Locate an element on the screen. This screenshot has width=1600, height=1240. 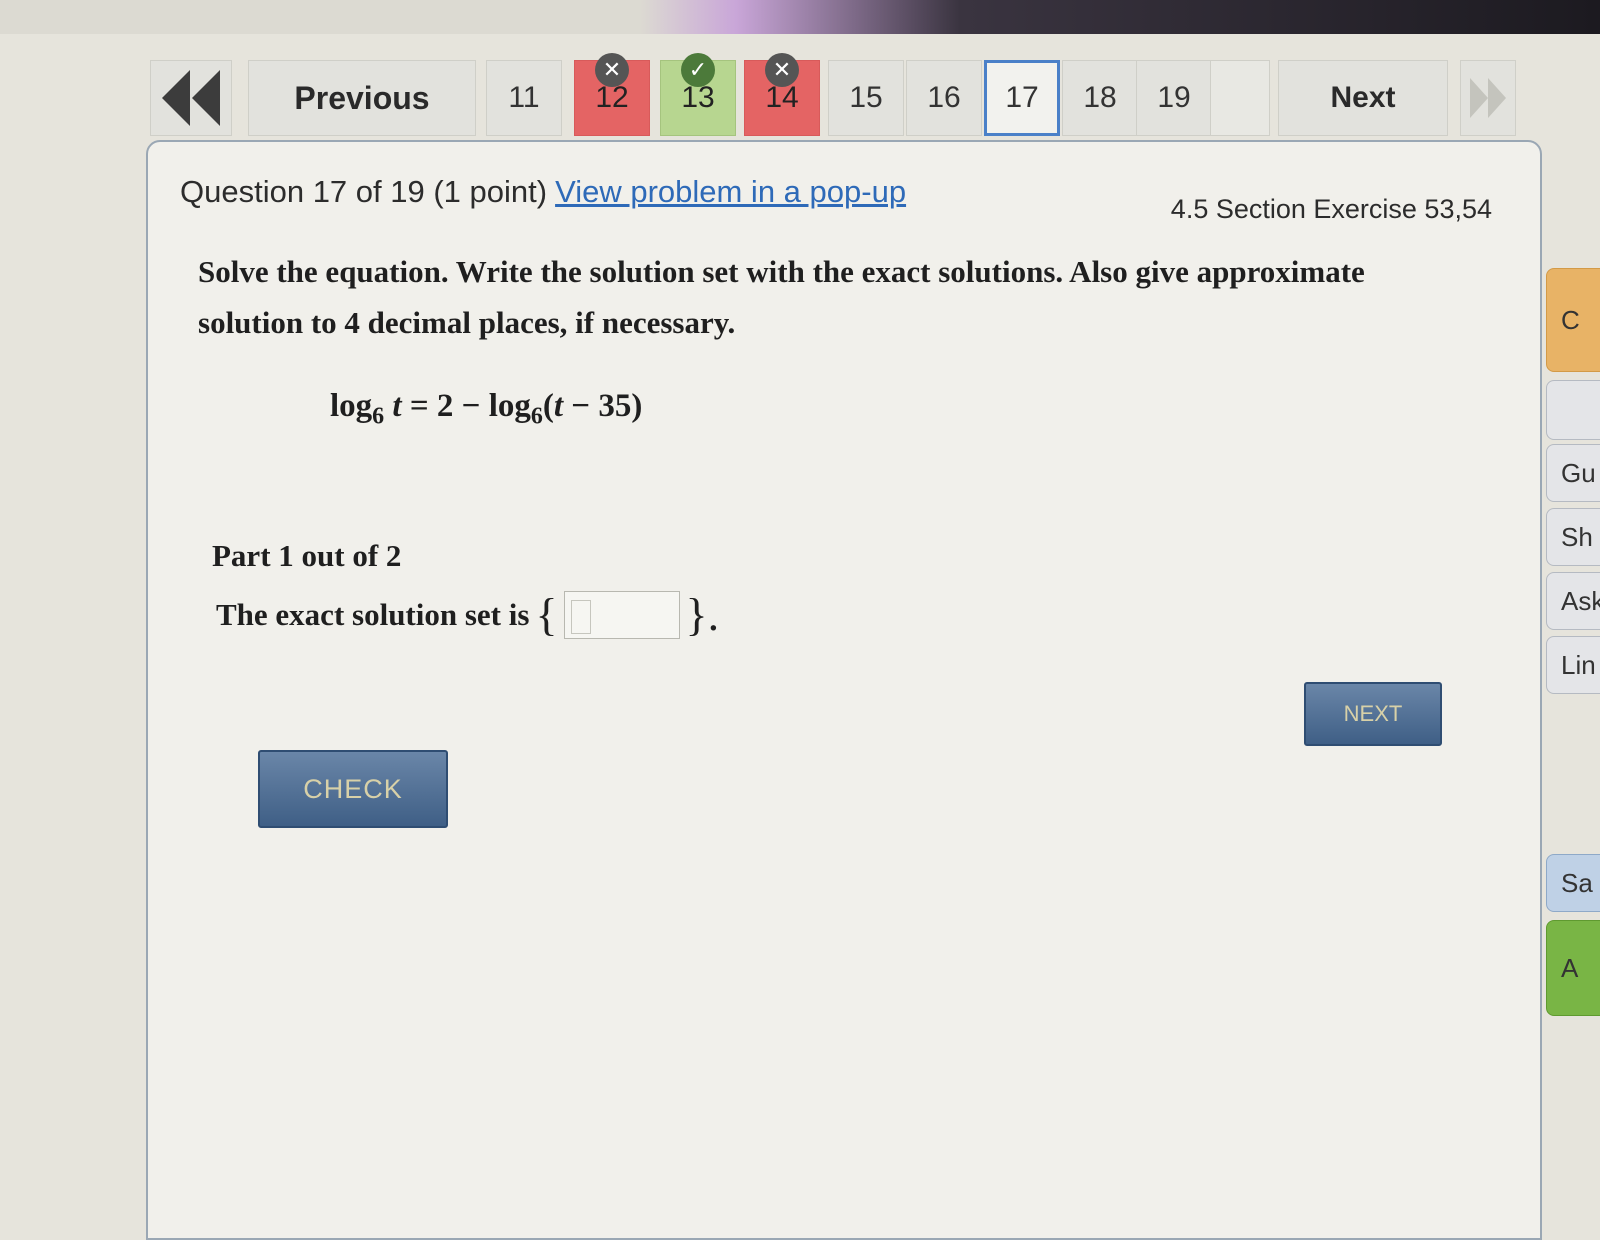
side-tool-green-button: A is located at coordinates (1573, 968).